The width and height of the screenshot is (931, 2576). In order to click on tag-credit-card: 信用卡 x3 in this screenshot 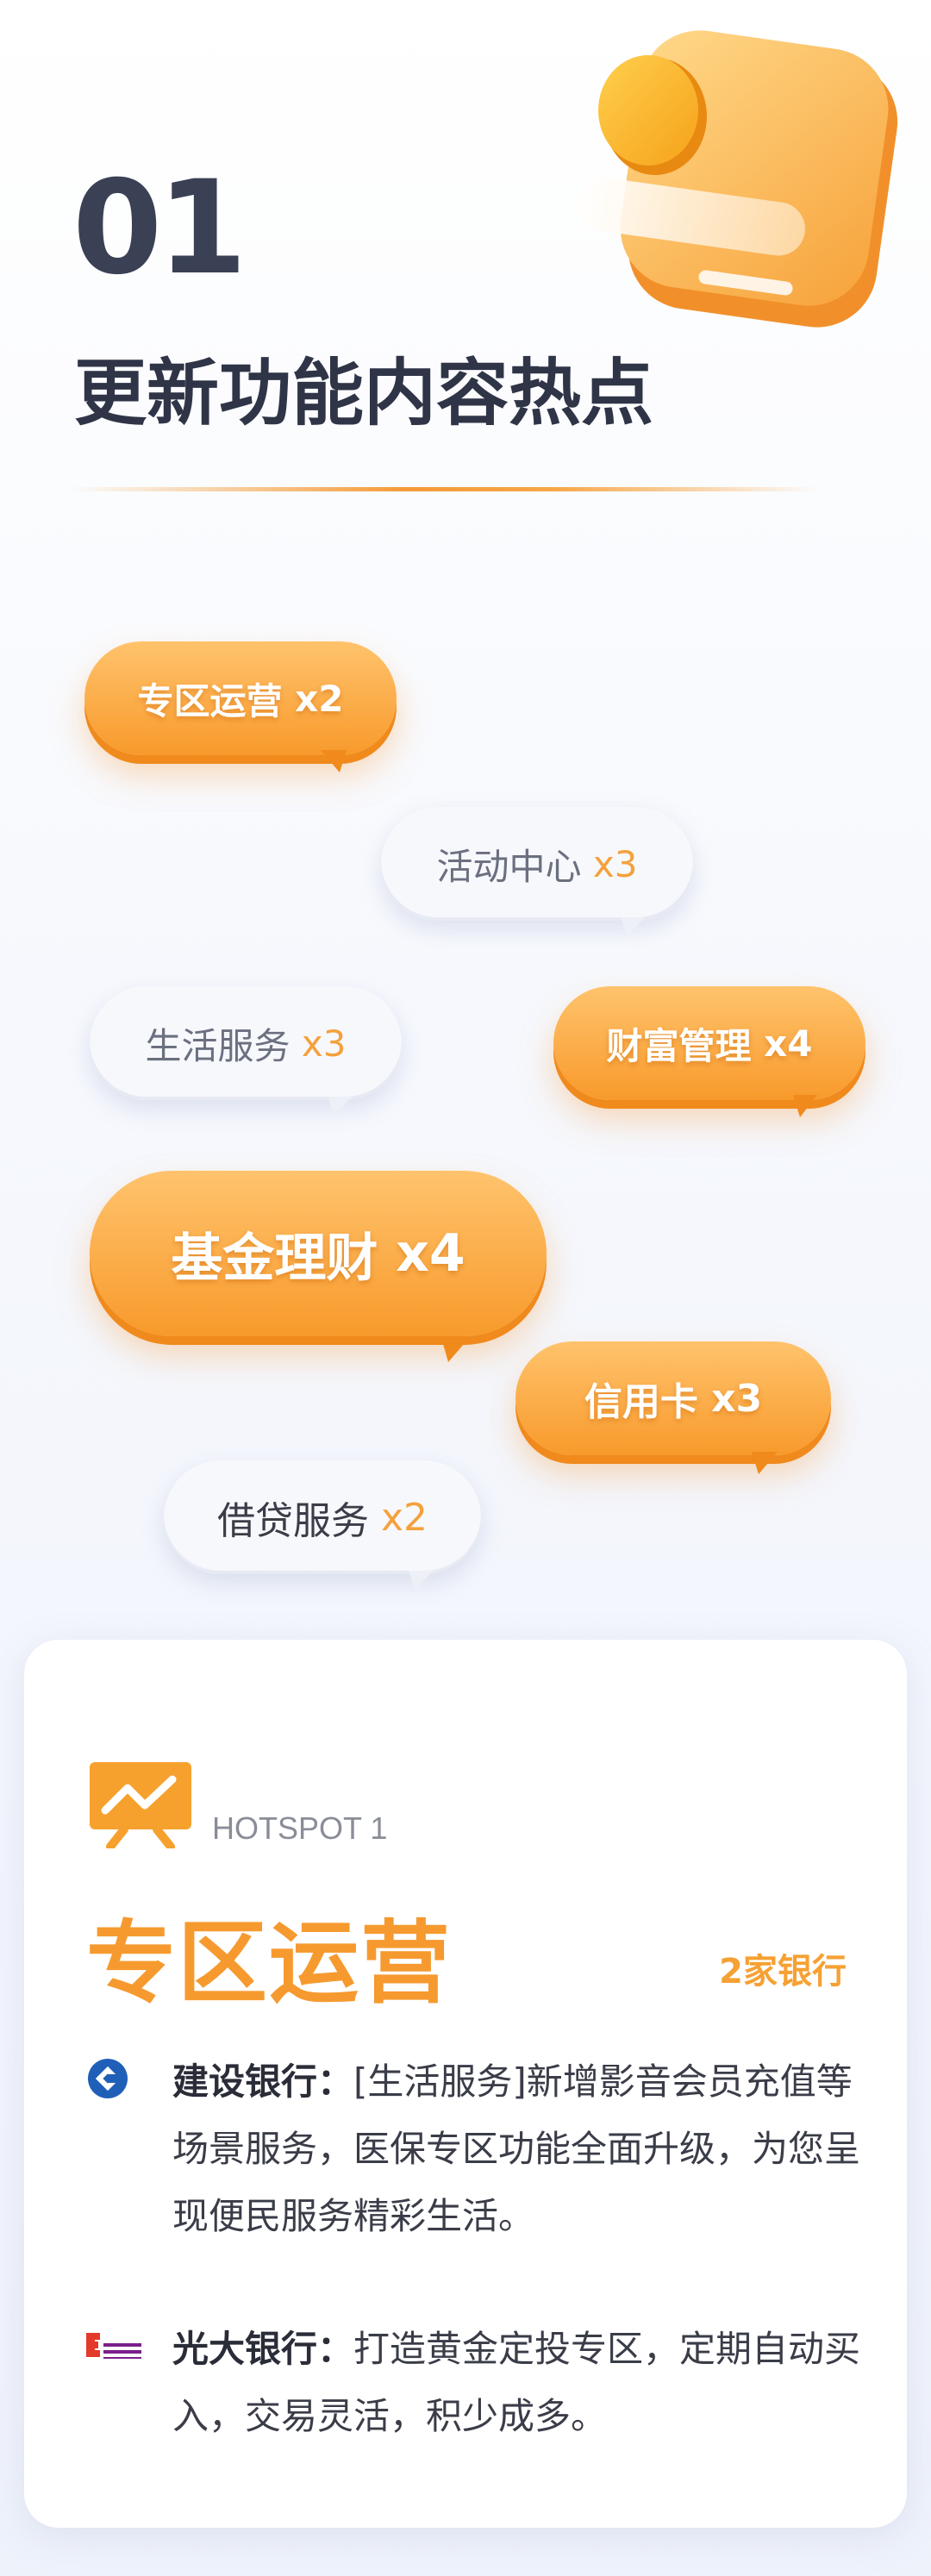, I will do `click(673, 1398)`.